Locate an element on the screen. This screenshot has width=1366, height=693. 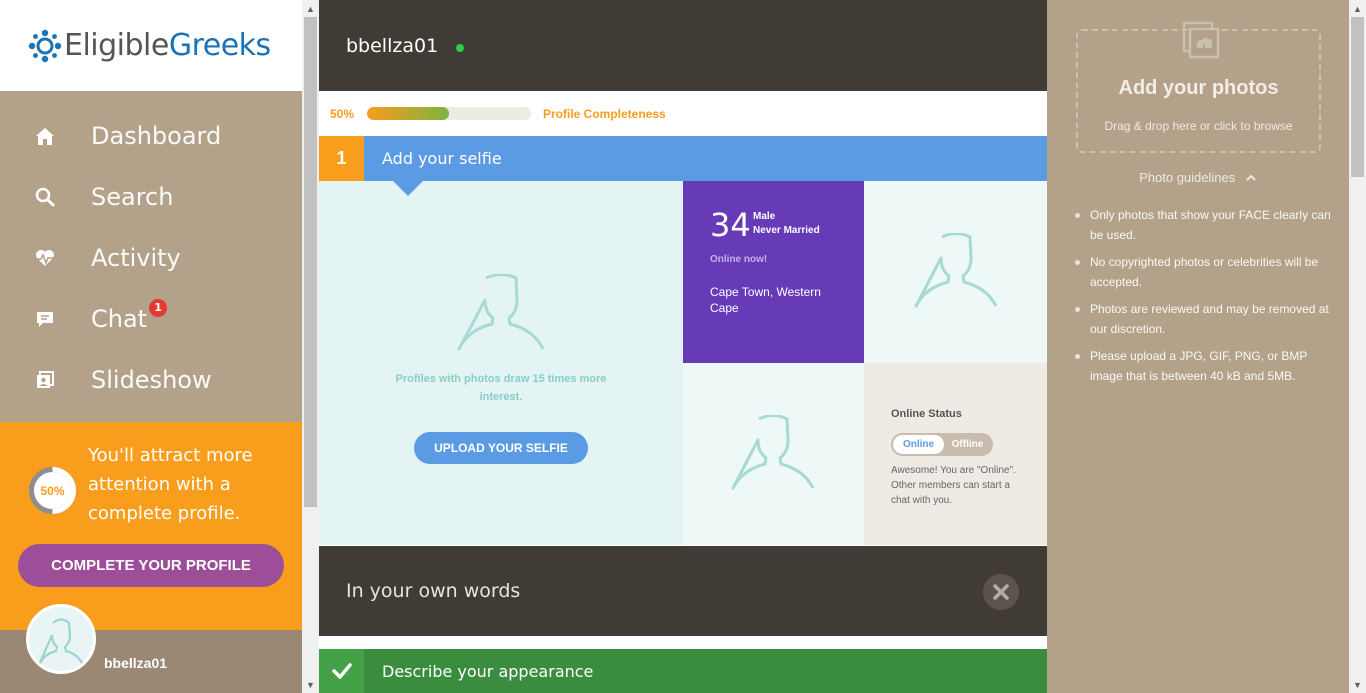
nav-label: Chat 1 is located at coordinates (129, 315).